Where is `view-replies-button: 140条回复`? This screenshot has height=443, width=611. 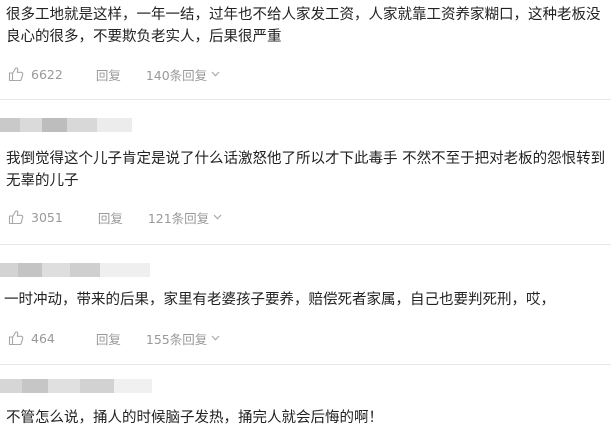 view-replies-button: 140条回复 is located at coordinates (183, 74).